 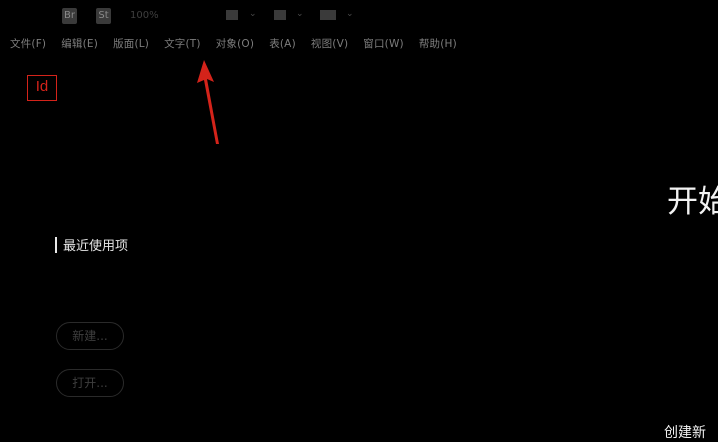 I want to click on arrange-documents-icon, so click(x=328, y=15).